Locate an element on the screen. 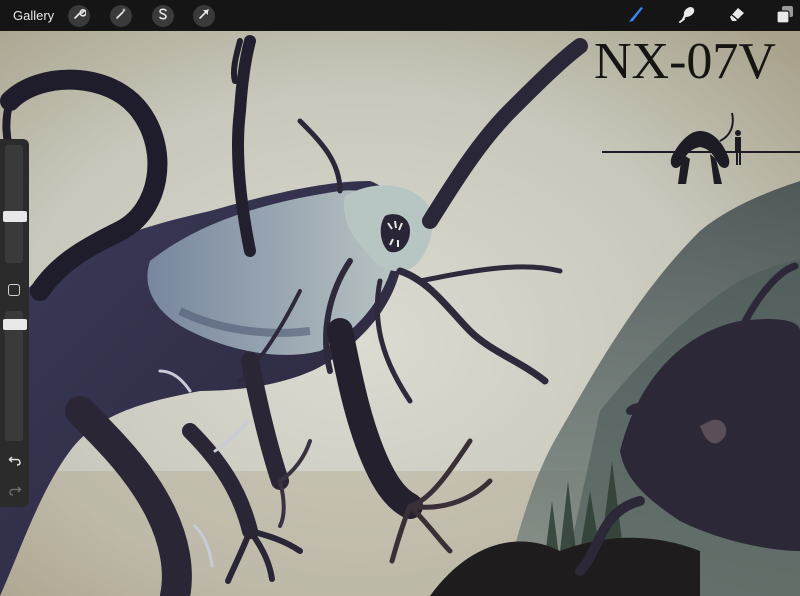  transform-arrow-icon is located at coordinates (204, 16).